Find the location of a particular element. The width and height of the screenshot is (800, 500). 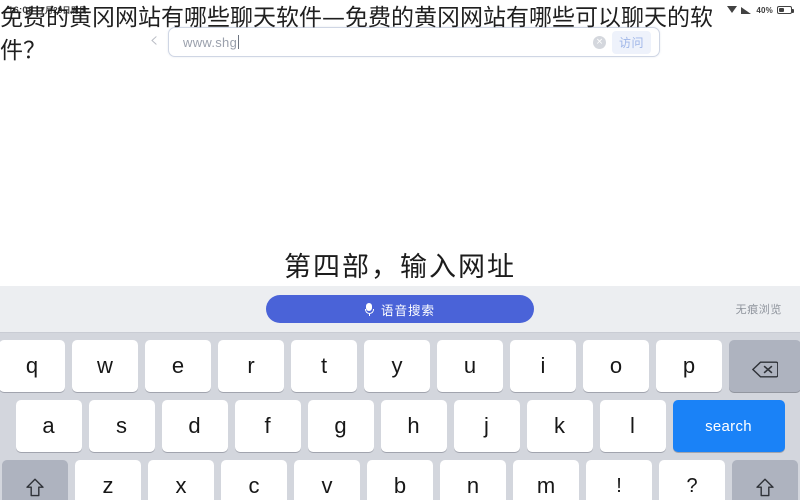

key-question: ? is located at coordinates (692, 480).